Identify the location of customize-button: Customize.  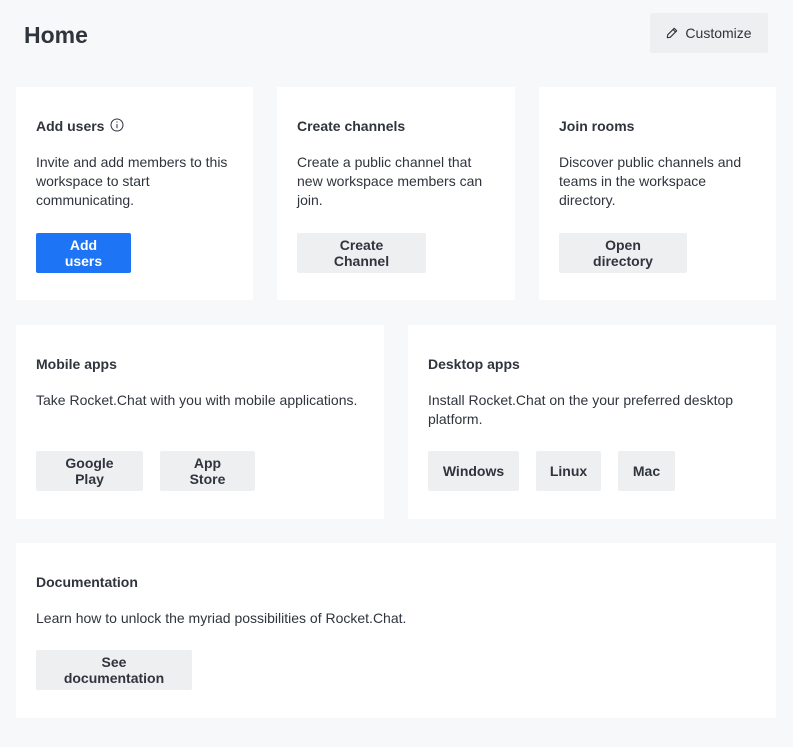
(709, 33).